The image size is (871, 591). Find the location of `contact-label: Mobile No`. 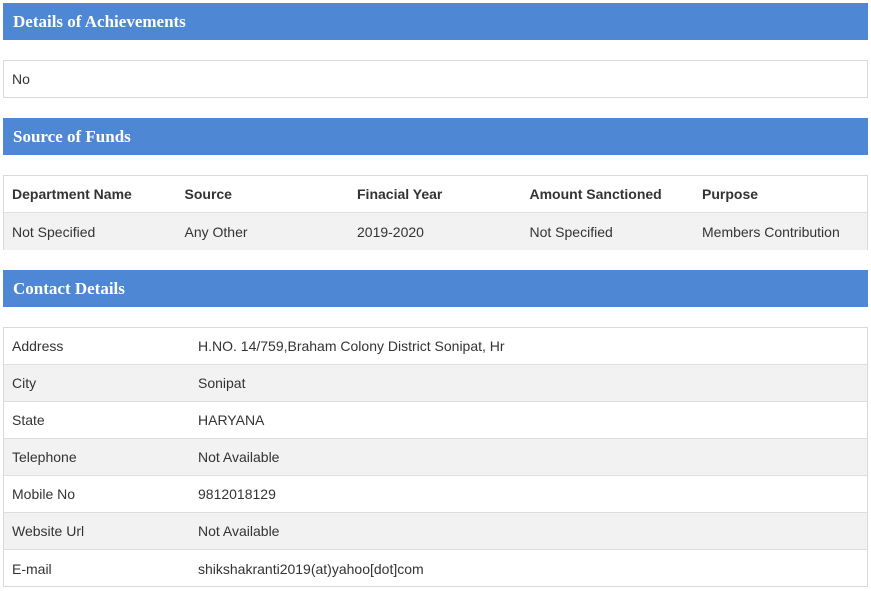

contact-label: Mobile No is located at coordinates (44, 494).